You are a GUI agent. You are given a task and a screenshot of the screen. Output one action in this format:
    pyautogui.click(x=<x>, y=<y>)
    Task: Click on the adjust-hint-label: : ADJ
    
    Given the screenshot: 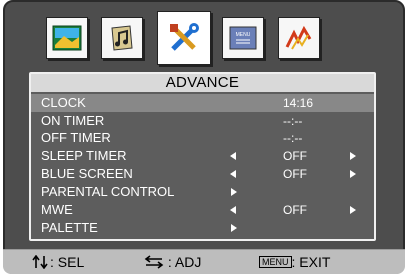 What is the action you would take?
    pyautogui.click(x=184, y=262)
    